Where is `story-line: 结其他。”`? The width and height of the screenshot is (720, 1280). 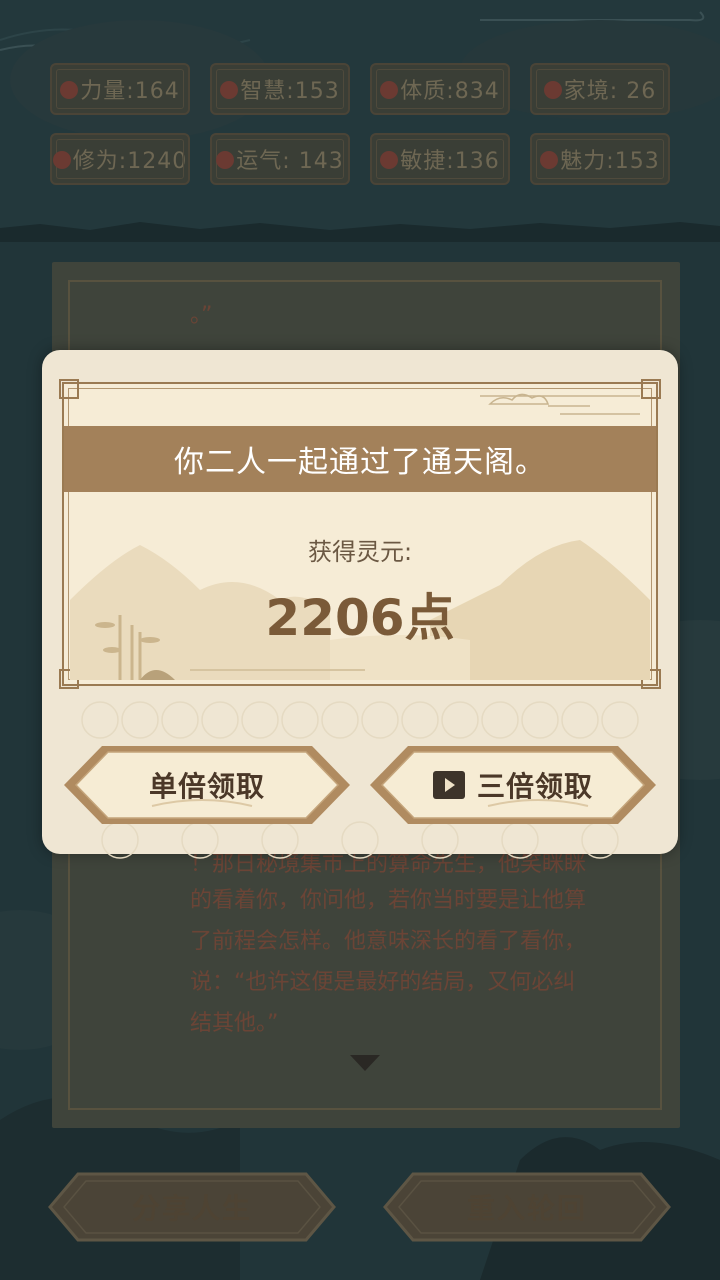
story-line: 结其他。” is located at coordinates (234, 1023).